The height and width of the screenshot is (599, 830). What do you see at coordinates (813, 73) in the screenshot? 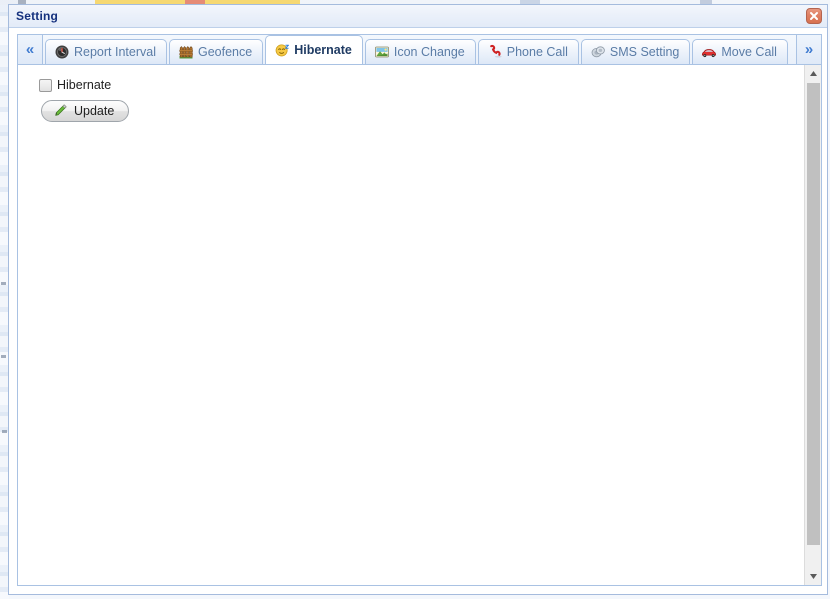
I see `scroll-up-icon` at bounding box center [813, 73].